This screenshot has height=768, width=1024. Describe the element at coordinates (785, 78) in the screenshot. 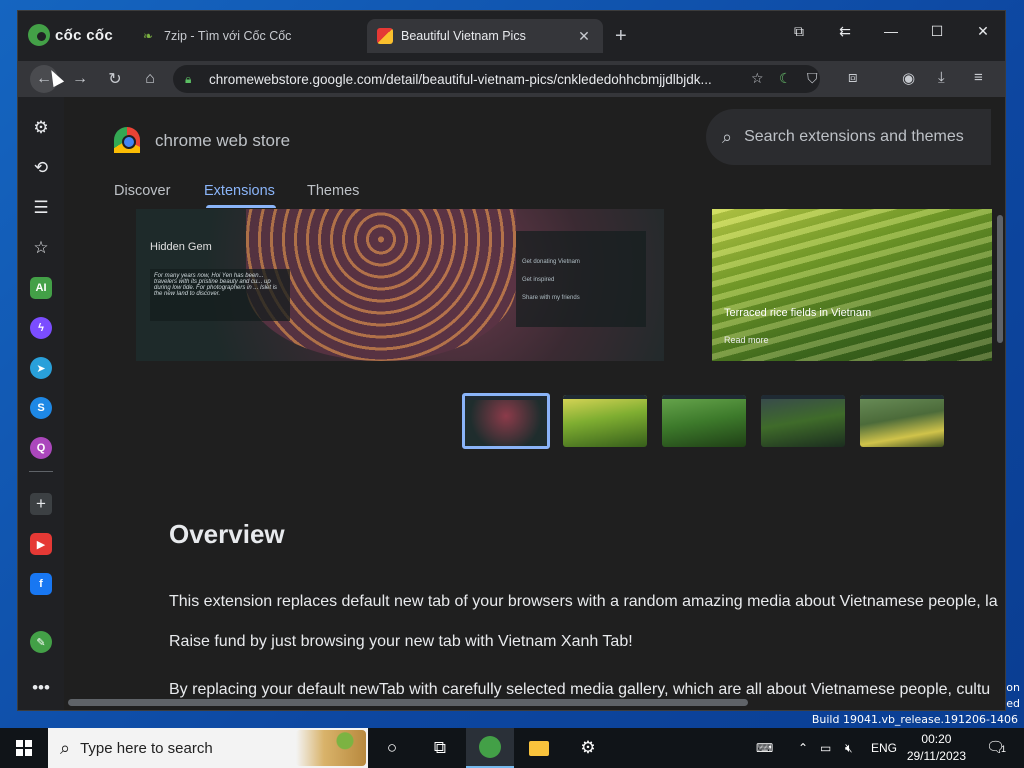

I see `dark-mode-icon: ☾` at that location.